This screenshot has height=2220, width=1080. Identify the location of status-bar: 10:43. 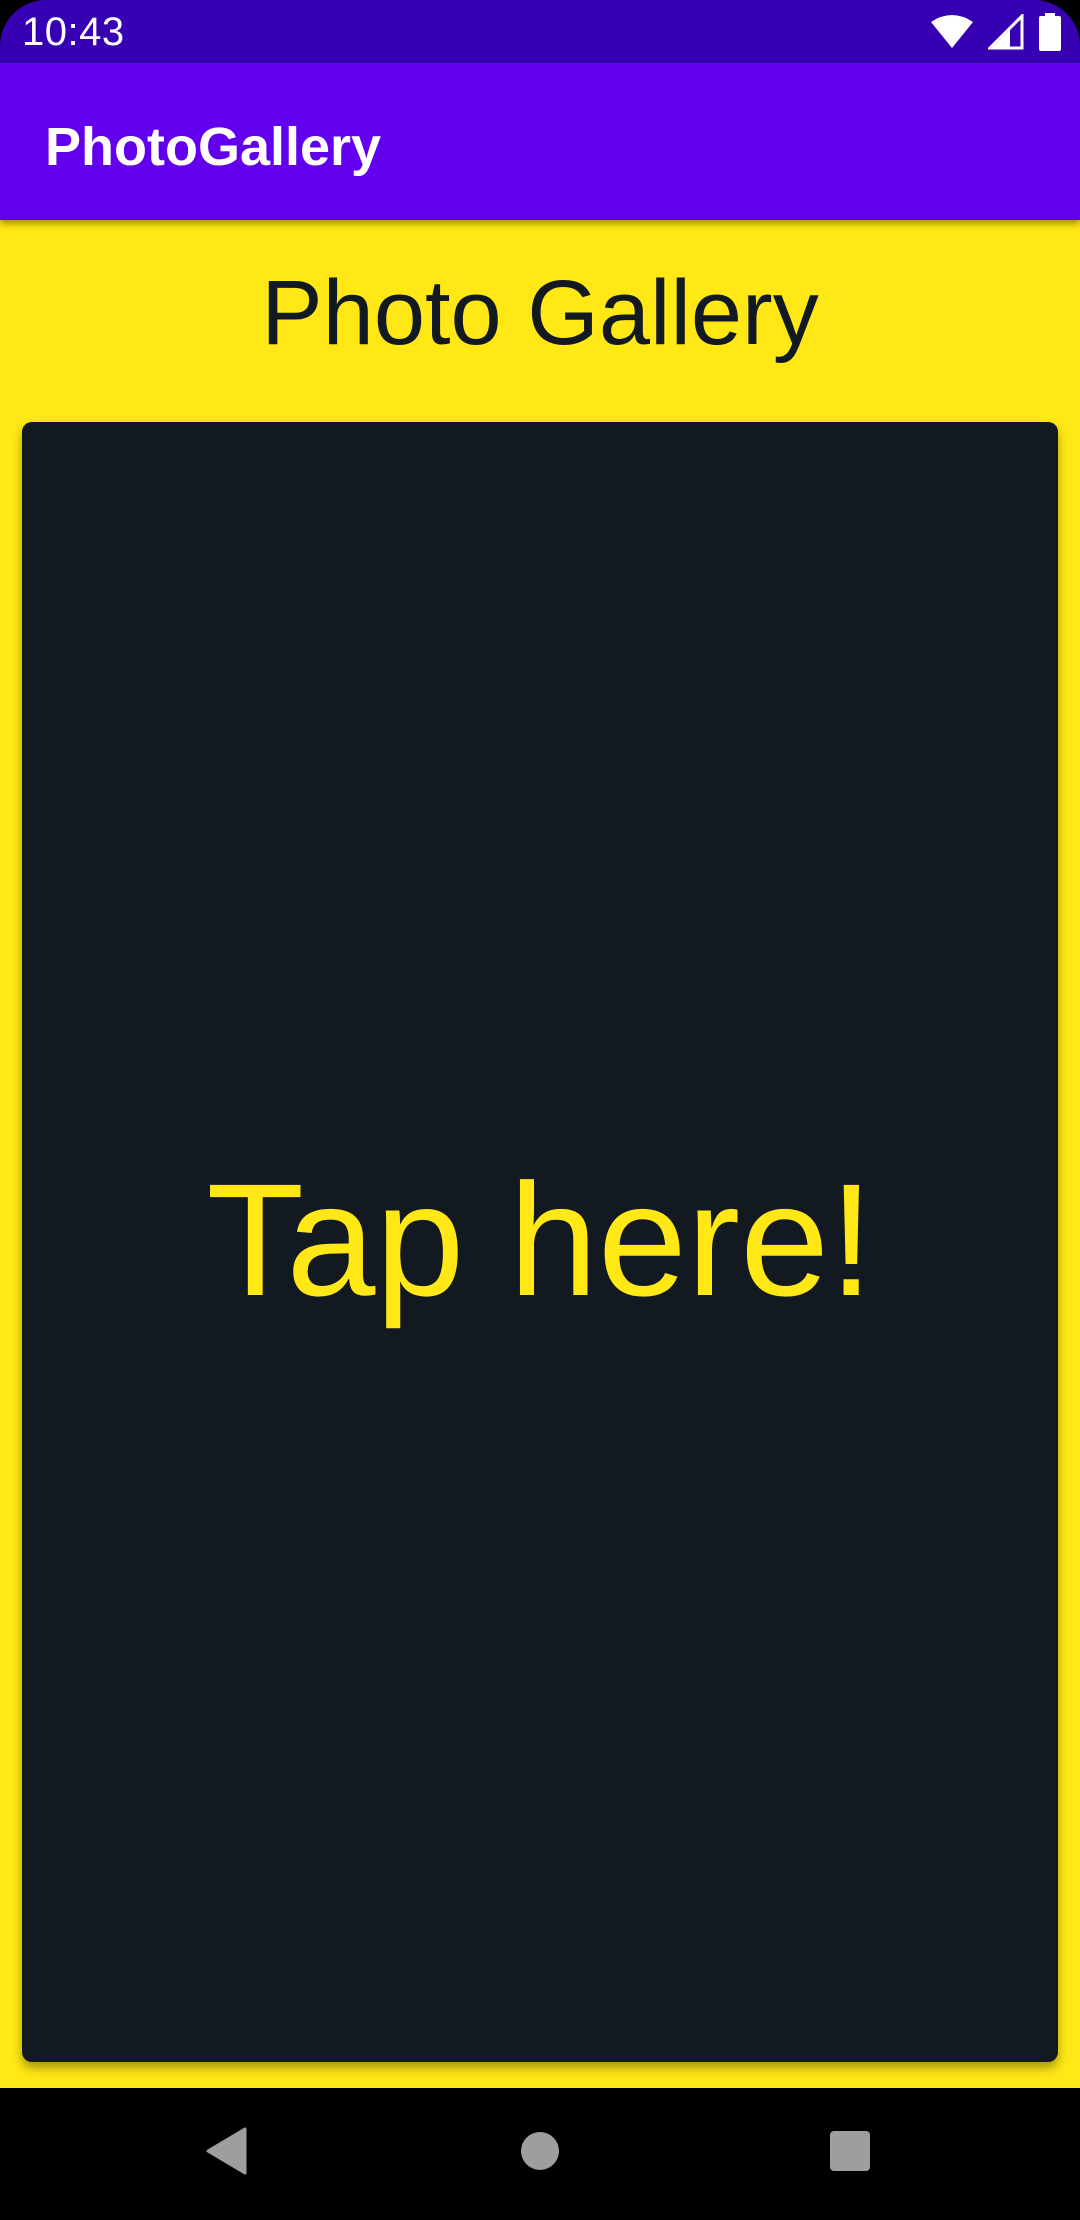
(540, 31).